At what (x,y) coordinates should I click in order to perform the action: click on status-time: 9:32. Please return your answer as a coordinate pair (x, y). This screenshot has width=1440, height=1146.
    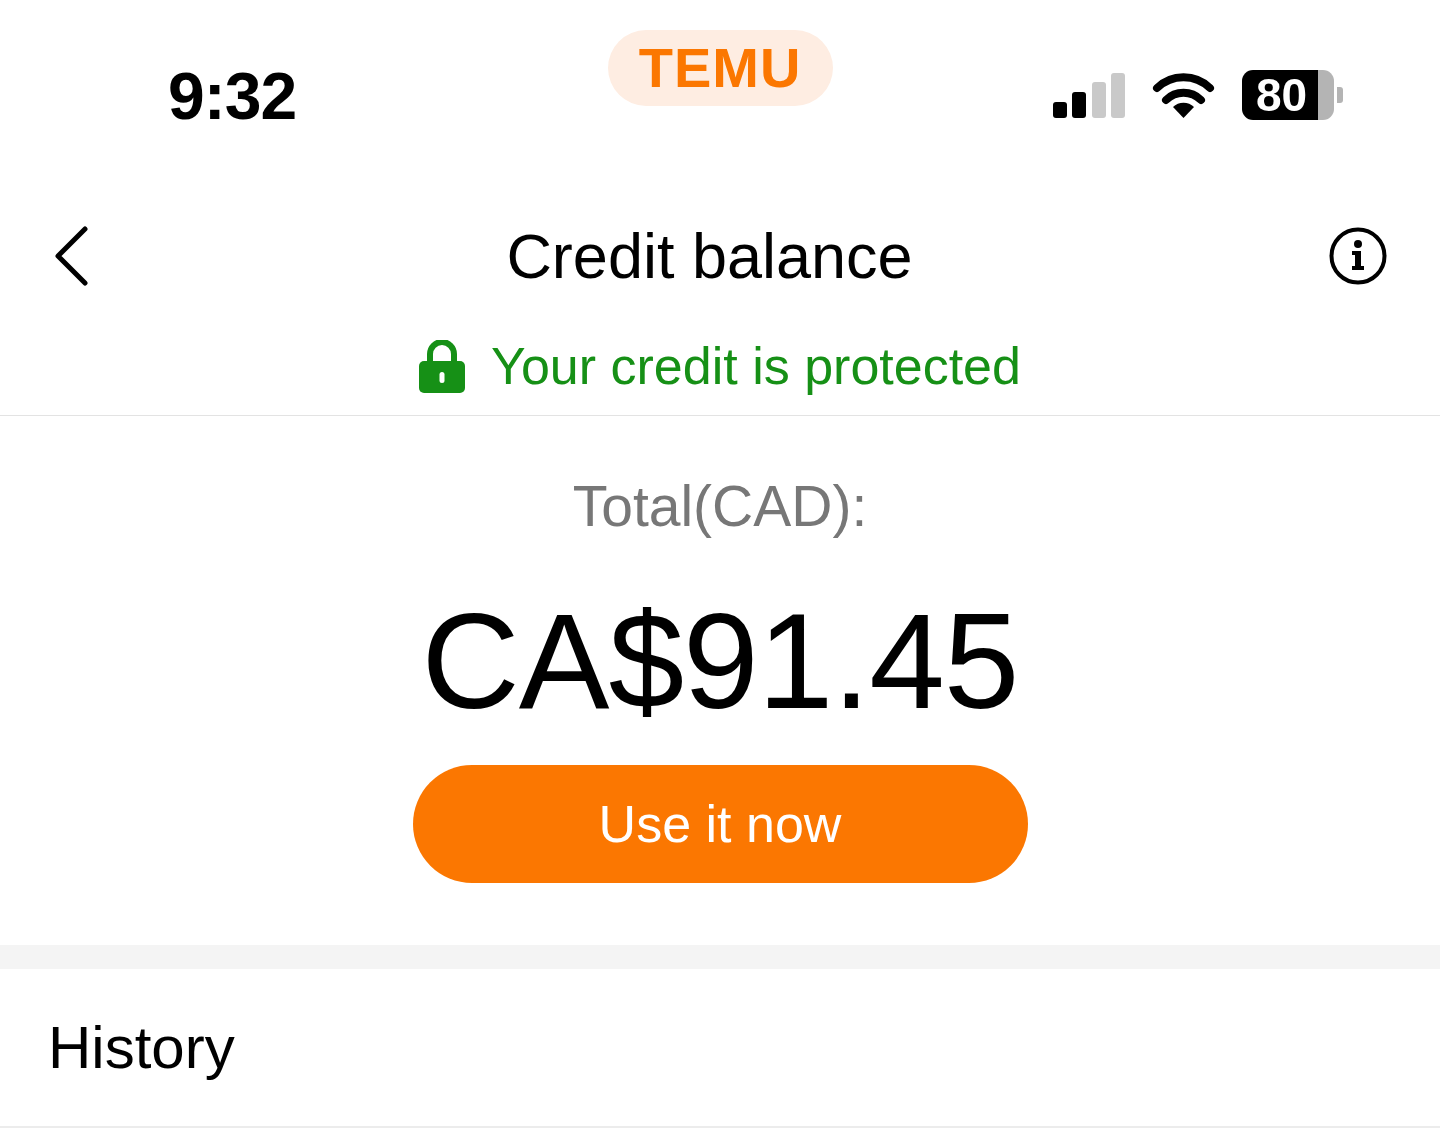
    Looking at the image, I should click on (232, 96).